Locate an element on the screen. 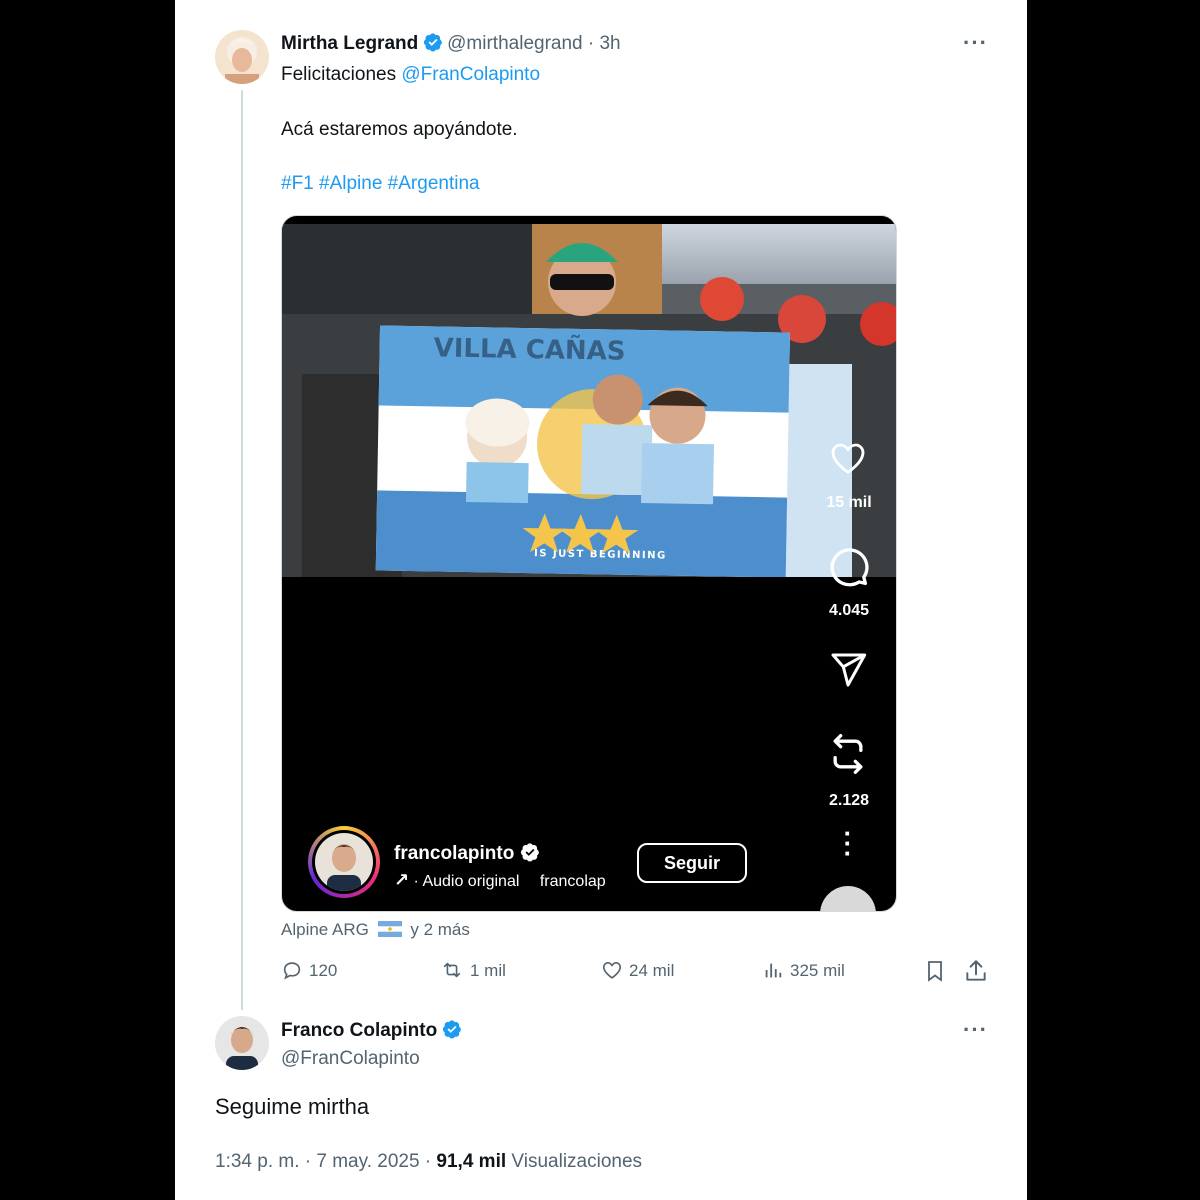 This screenshot has height=1200, width=1200. heart-icon is located at coordinates (848, 458).